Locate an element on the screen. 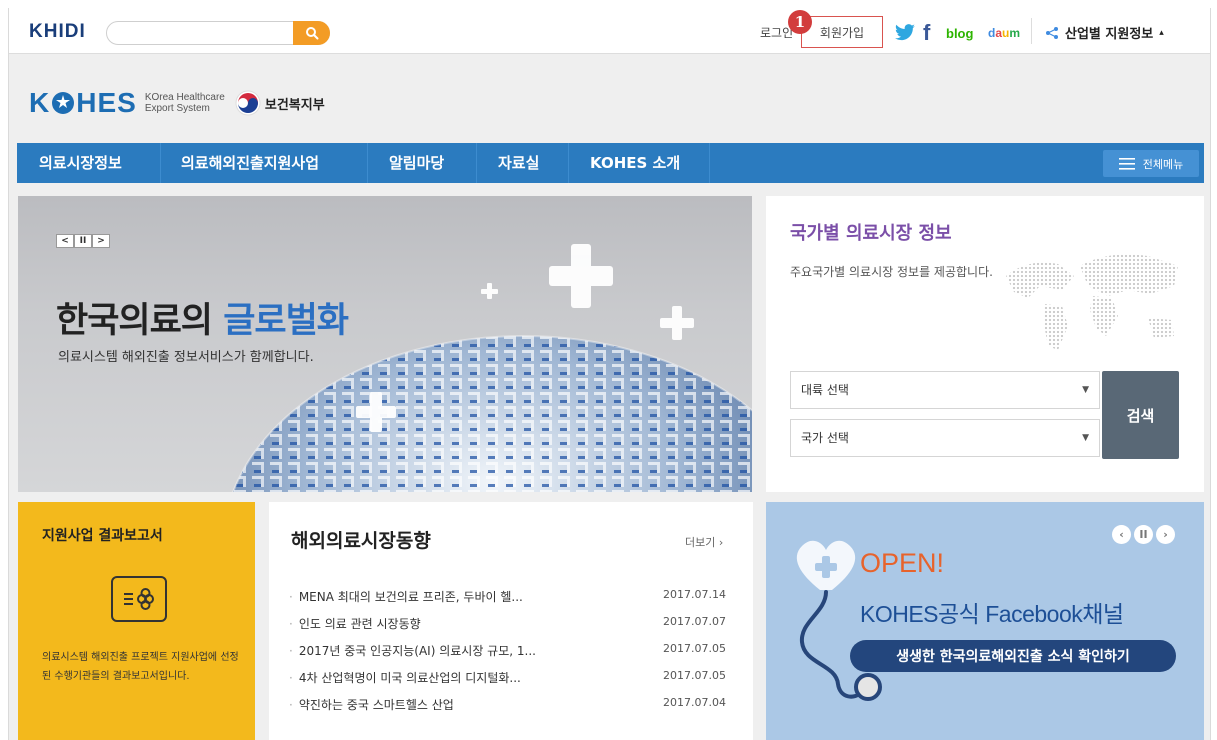 The image size is (1217, 740). kohes-subtitle-line2: Export System is located at coordinates (177, 108).